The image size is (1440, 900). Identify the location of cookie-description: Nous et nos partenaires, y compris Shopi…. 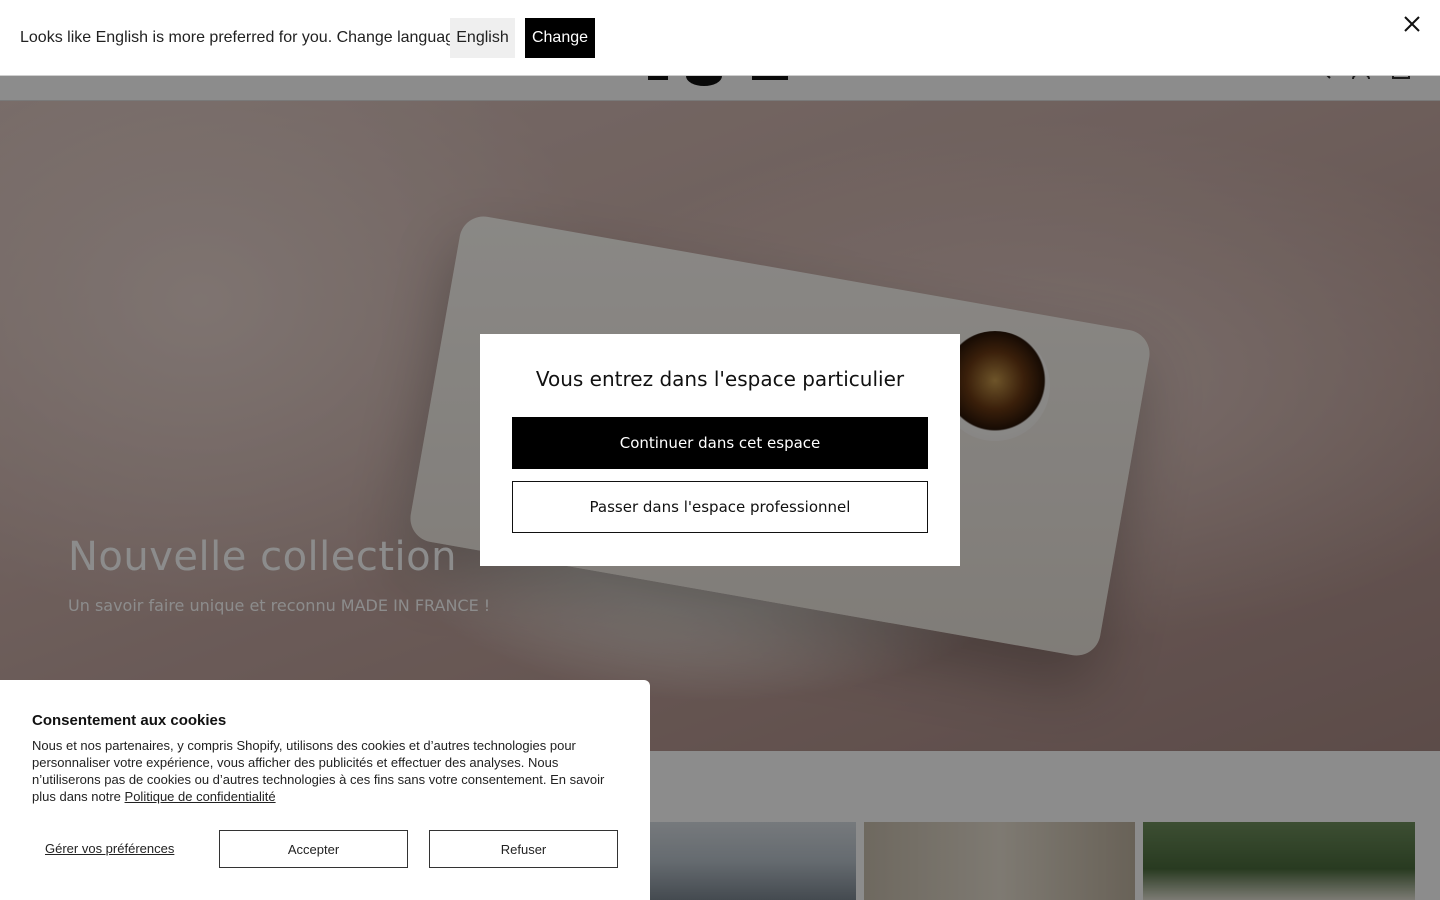
(318, 771).